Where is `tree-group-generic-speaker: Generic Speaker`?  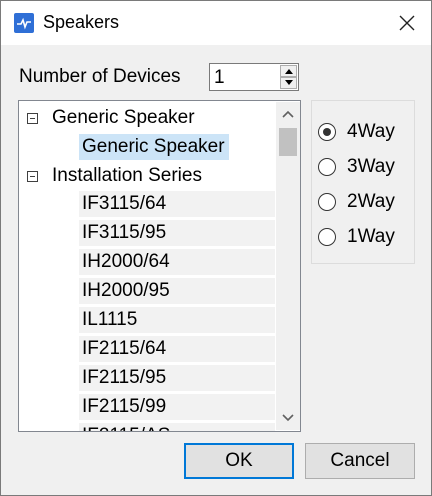 tree-group-generic-speaker: Generic Speaker is located at coordinates (147, 118).